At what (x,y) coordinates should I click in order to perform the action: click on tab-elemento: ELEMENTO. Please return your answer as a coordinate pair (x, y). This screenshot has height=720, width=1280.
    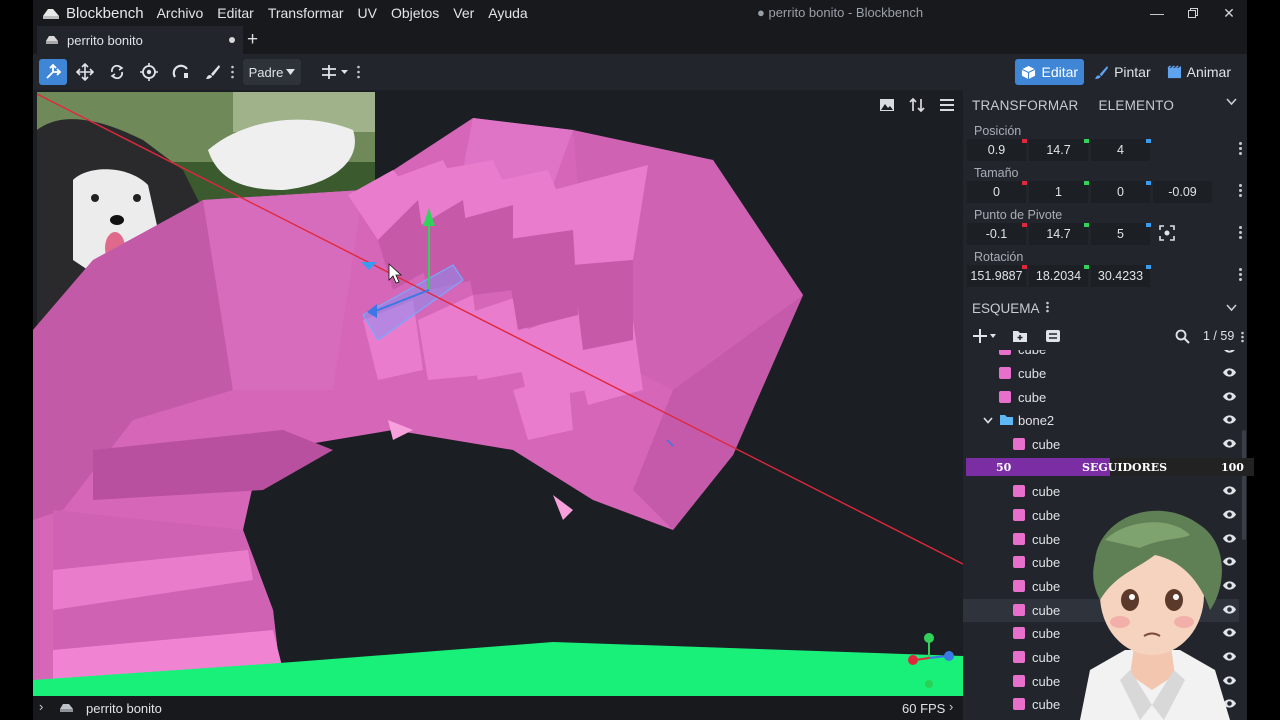
    Looking at the image, I should click on (1136, 105).